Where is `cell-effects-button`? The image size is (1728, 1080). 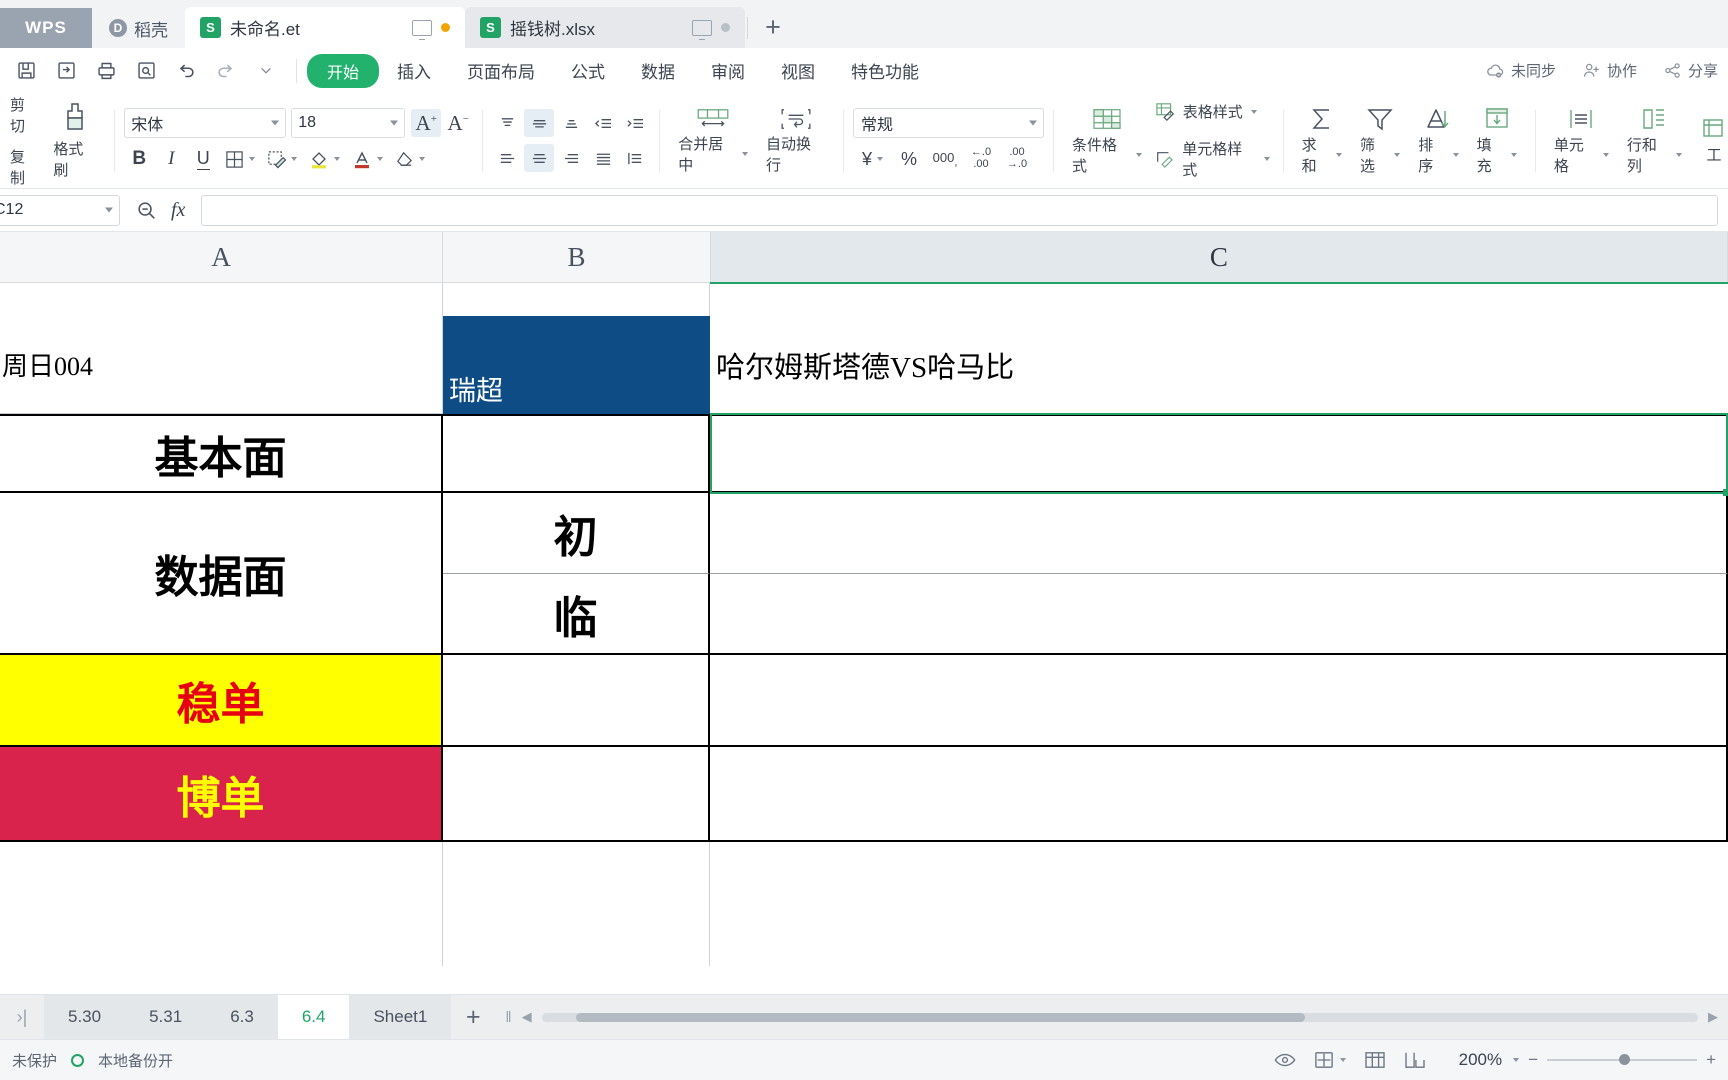 cell-effects-button is located at coordinates (282, 159).